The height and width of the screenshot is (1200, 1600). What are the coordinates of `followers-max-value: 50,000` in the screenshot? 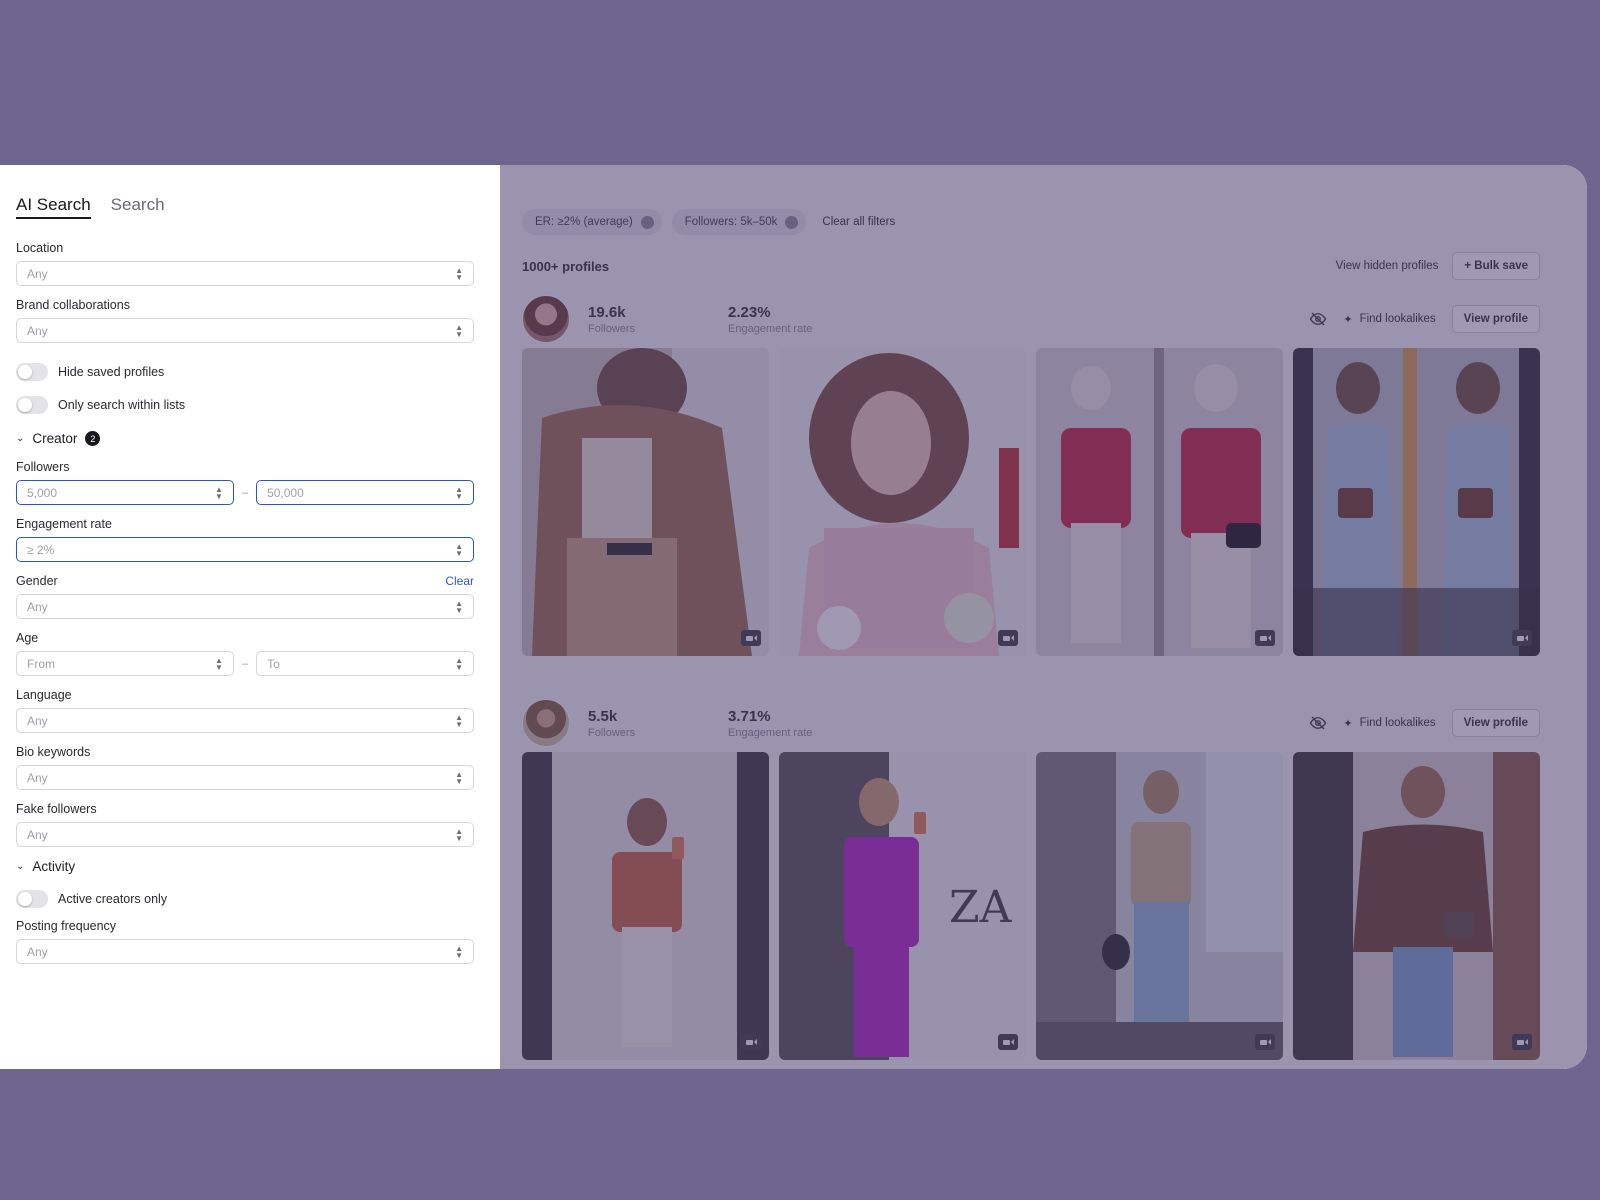 It's located at (285, 492).